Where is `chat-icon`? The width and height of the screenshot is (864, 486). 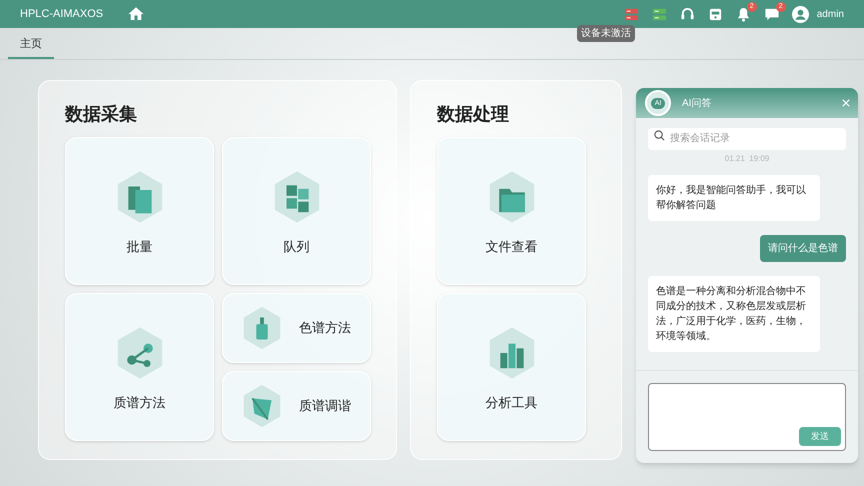
chat-icon is located at coordinates (772, 14).